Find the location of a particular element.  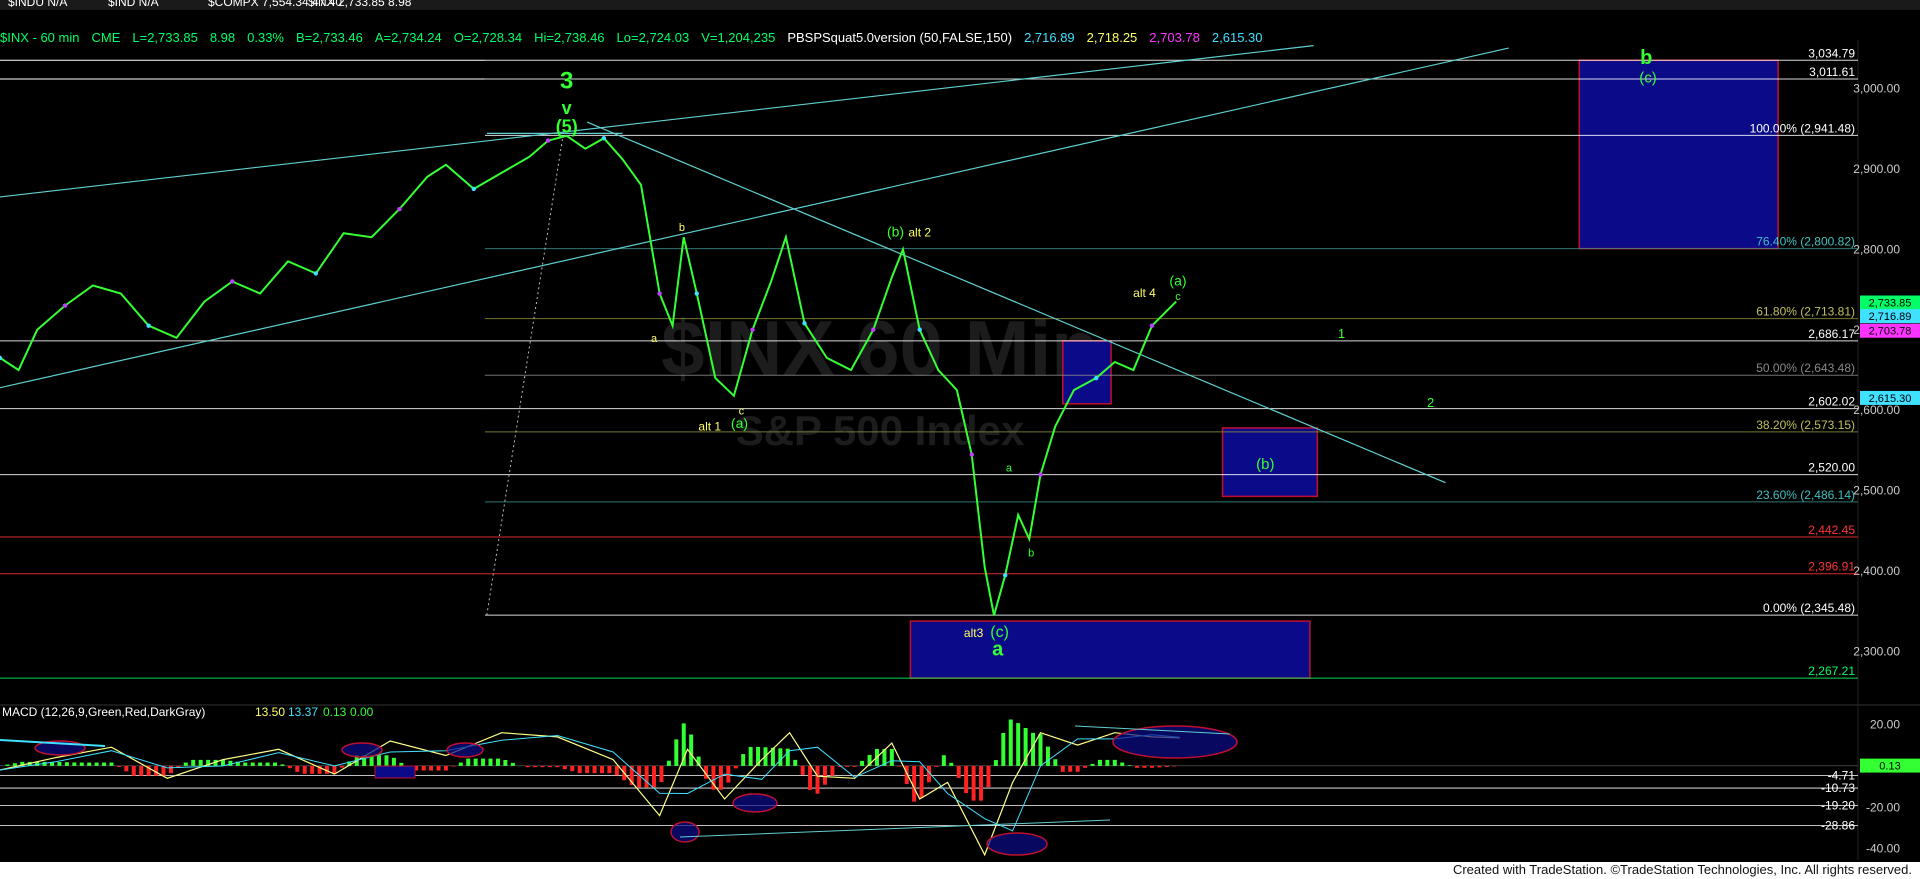

price-tag: 2,615.30 is located at coordinates (1890, 399).